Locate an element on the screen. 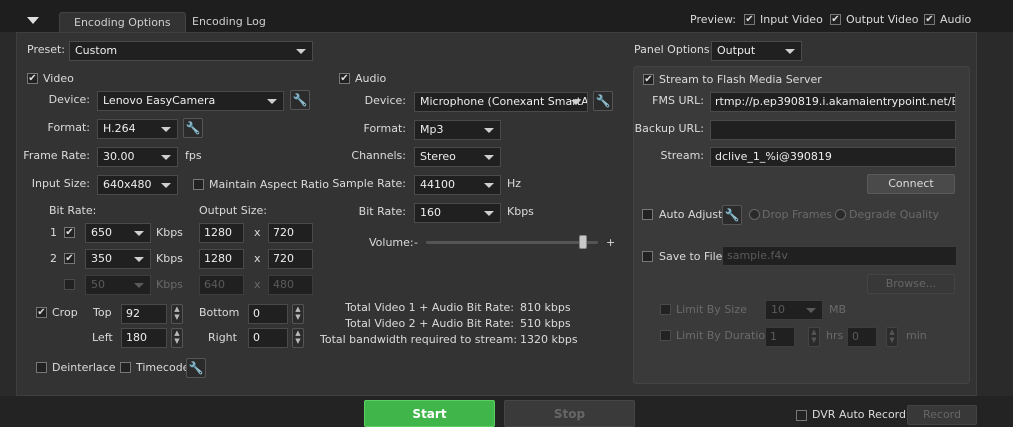 This screenshot has height=427, width=1013. maintain-aspect-ratio-label: Maintain Aspect Ratio is located at coordinates (269, 184).